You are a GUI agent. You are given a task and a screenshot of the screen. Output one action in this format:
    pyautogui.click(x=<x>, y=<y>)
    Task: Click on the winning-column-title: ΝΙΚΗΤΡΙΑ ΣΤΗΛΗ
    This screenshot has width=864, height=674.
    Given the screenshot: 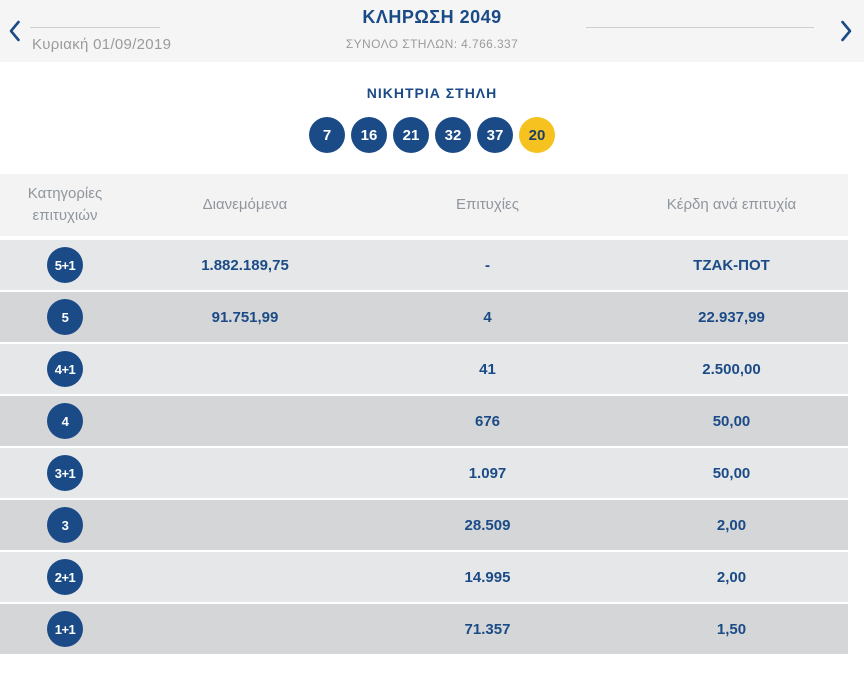 What is the action you would take?
    pyautogui.click(x=432, y=93)
    